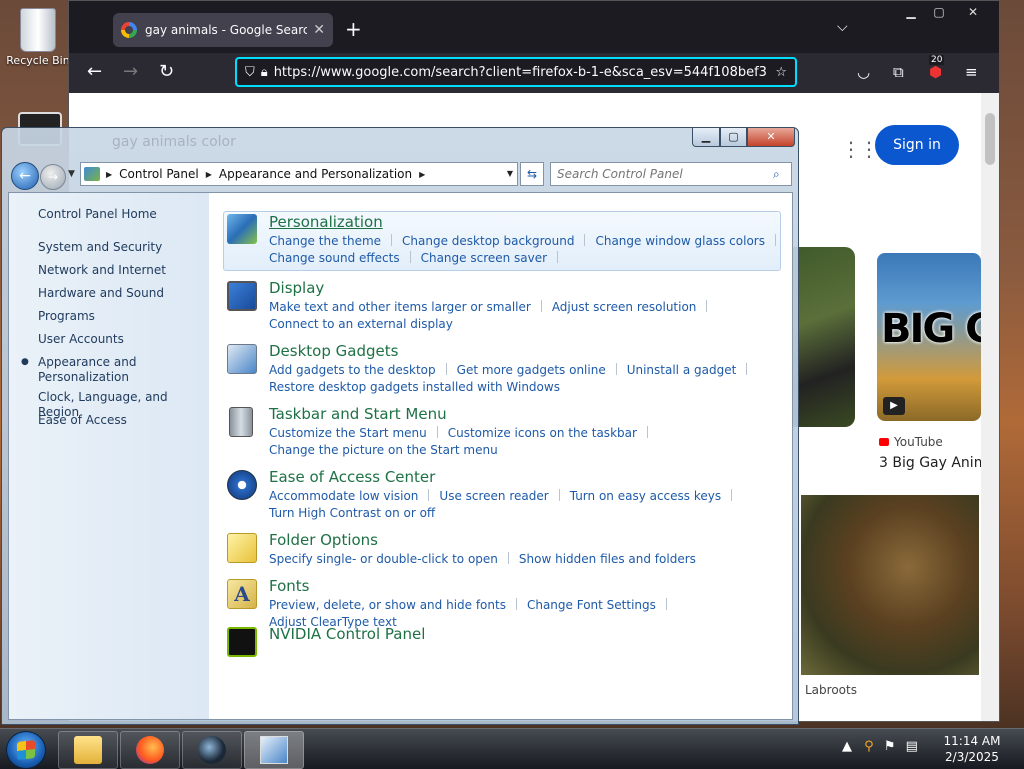 The width and height of the screenshot is (1024, 769). I want to click on forward-icon: →, so click(130, 71).